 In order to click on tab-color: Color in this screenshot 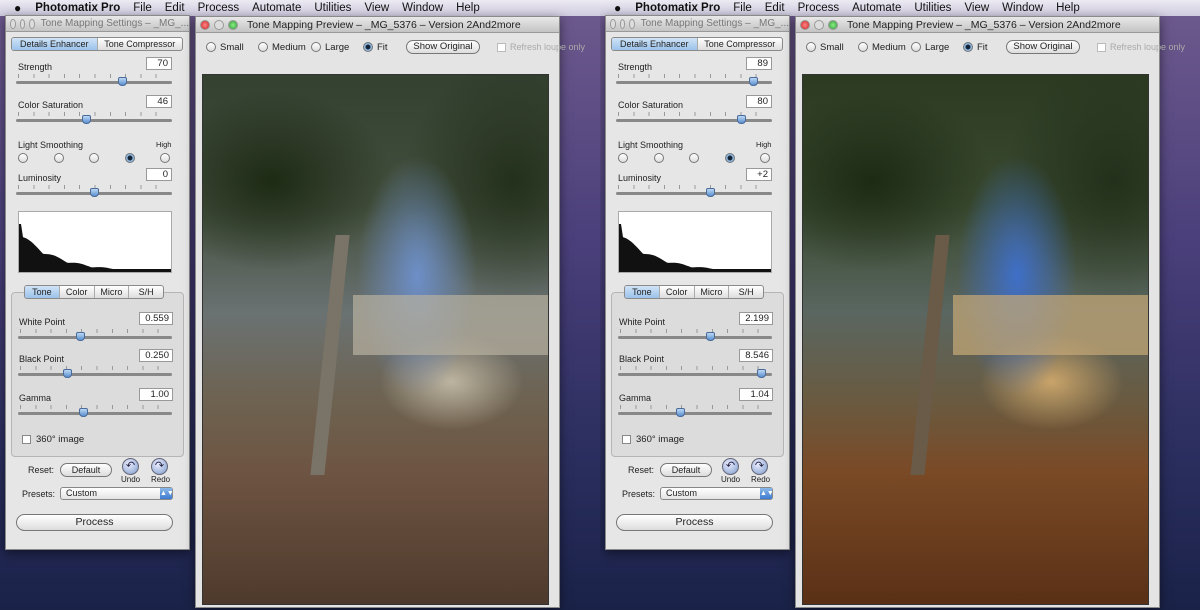, I will do `click(677, 292)`.